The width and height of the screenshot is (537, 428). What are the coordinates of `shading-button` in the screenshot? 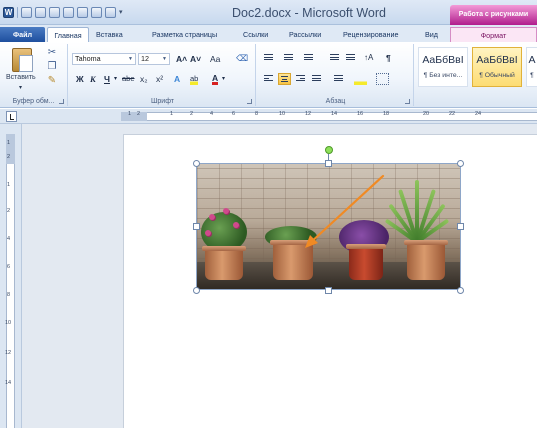 It's located at (360, 79).